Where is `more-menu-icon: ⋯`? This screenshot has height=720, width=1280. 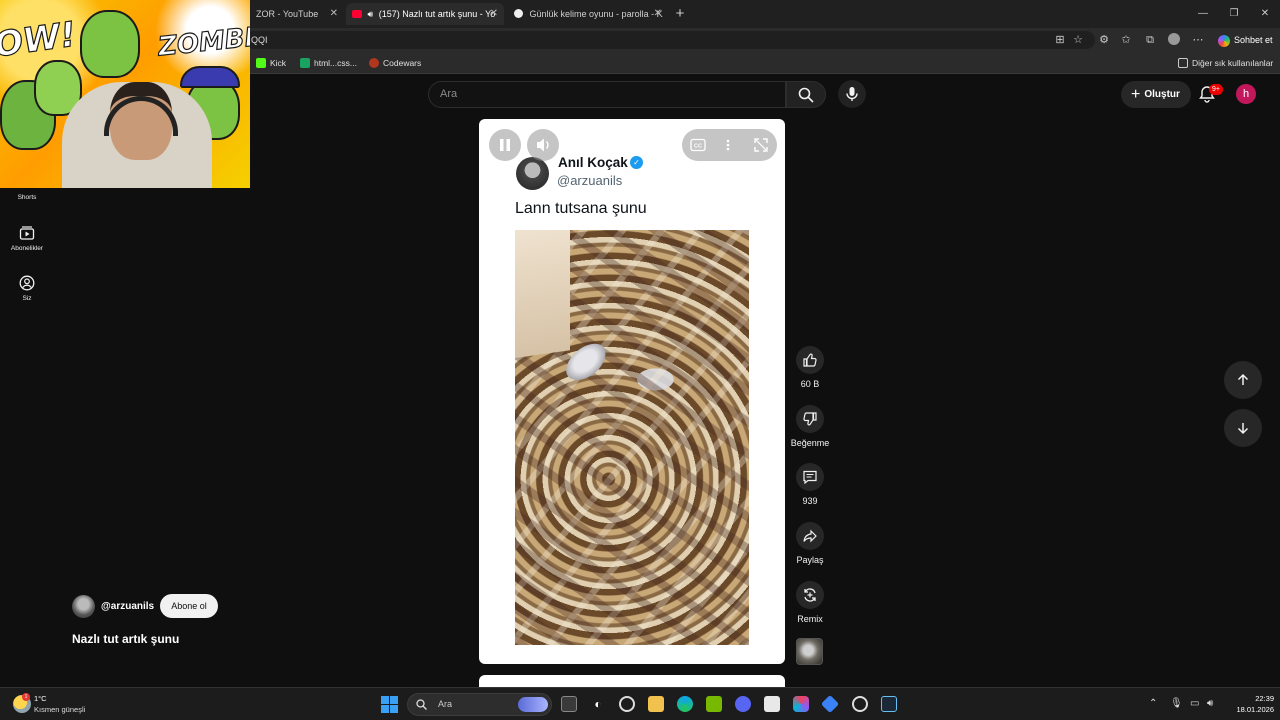
more-menu-icon: ⋯ is located at coordinates (1198, 40).